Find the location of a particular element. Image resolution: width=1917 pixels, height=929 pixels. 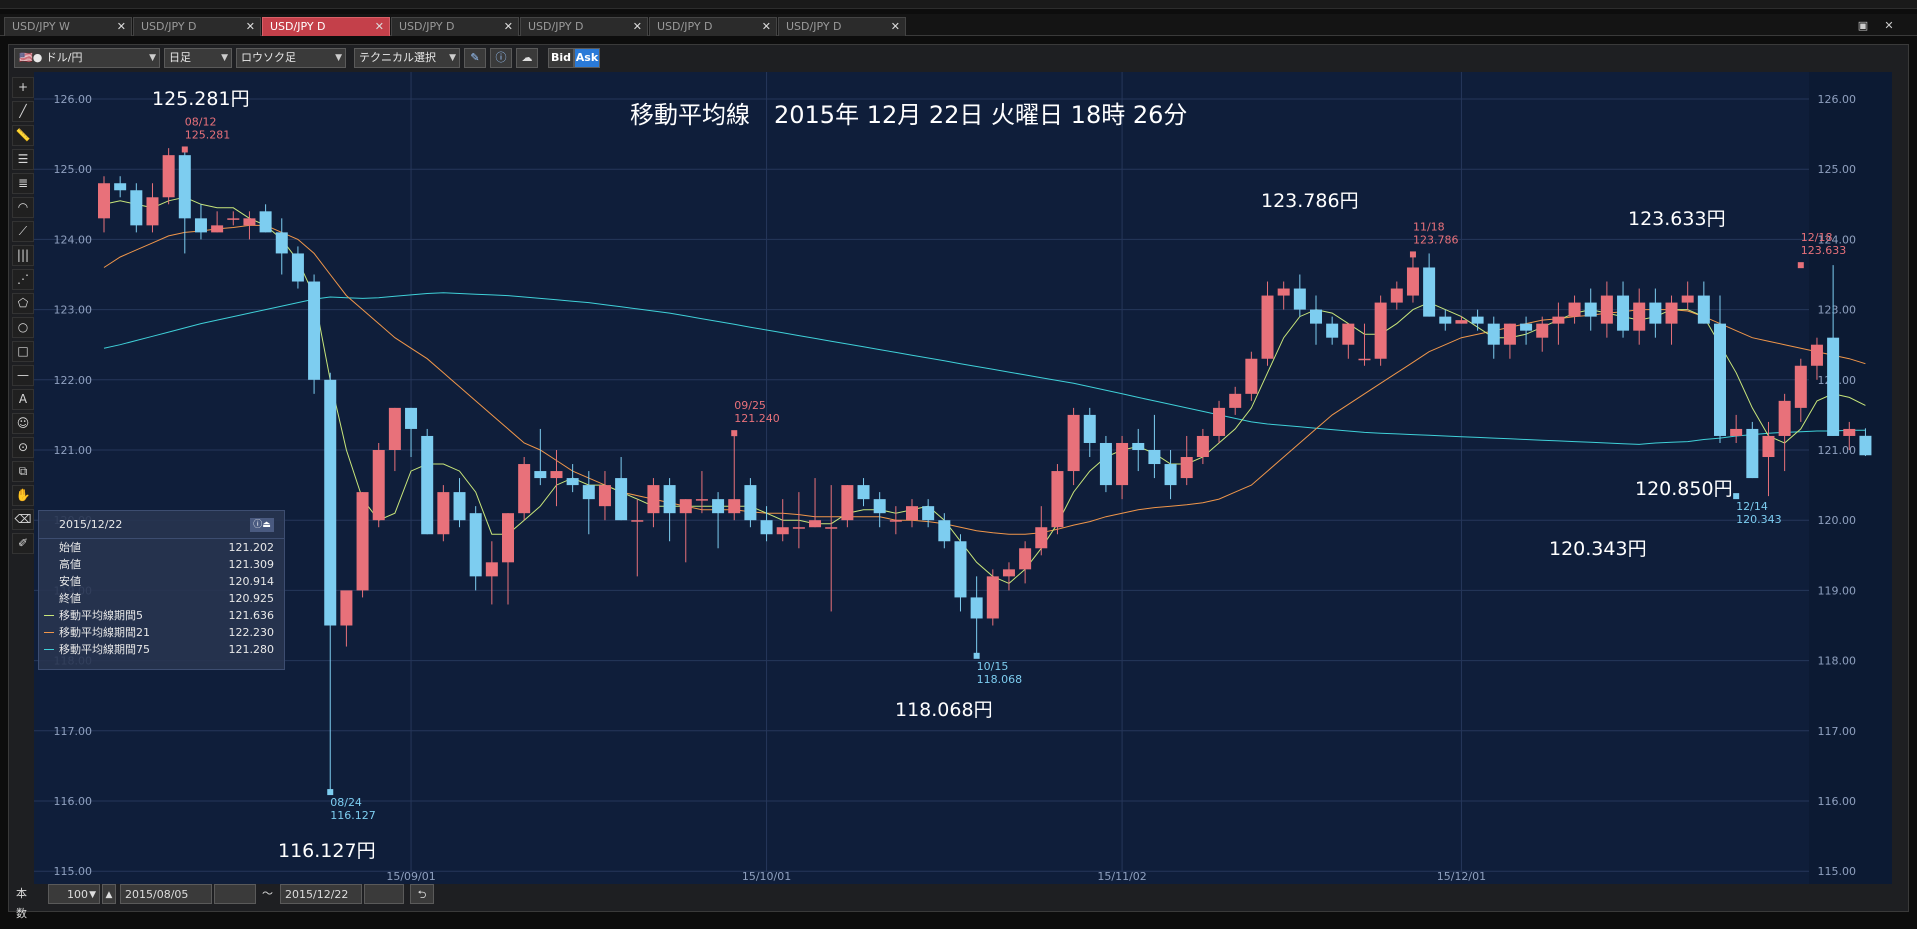

extreme-marker is located at coordinates (1736, 496).